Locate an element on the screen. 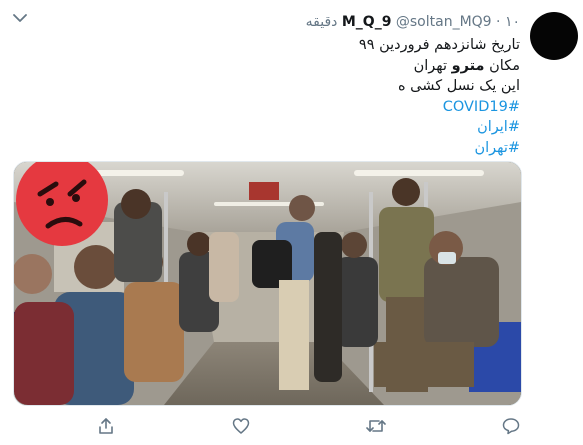 The width and height of the screenshot is (583, 445). chevron-down-icon is located at coordinates (20, 18).